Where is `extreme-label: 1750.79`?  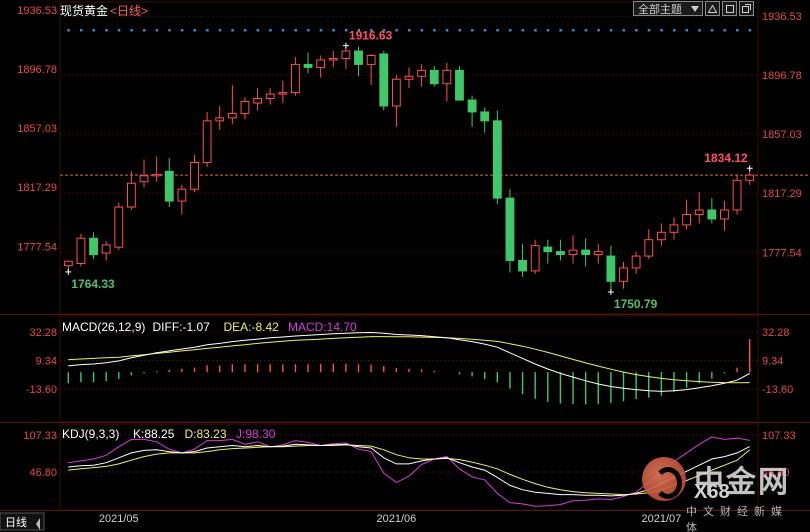 extreme-label: 1750.79 is located at coordinates (636, 304).